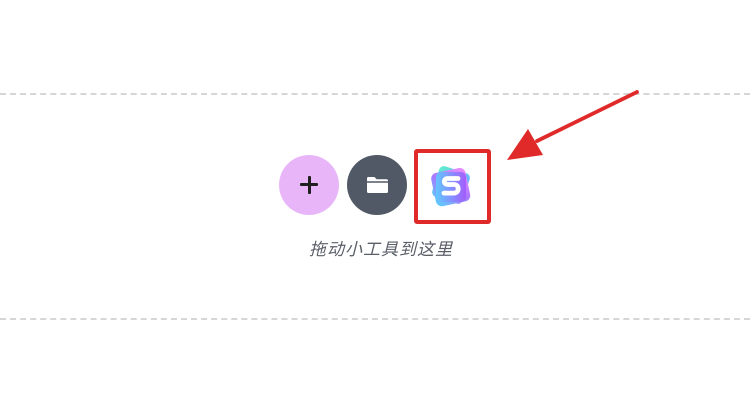 The height and width of the screenshot is (400, 750). I want to click on s-logo-icon, so click(451, 186).